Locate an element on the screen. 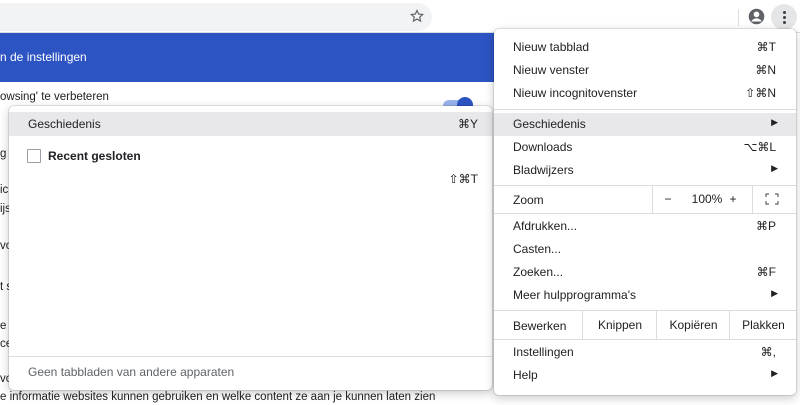 This screenshot has width=800, height=405. menu-zoom-row: Zoom − 100% + is located at coordinates (645, 199).